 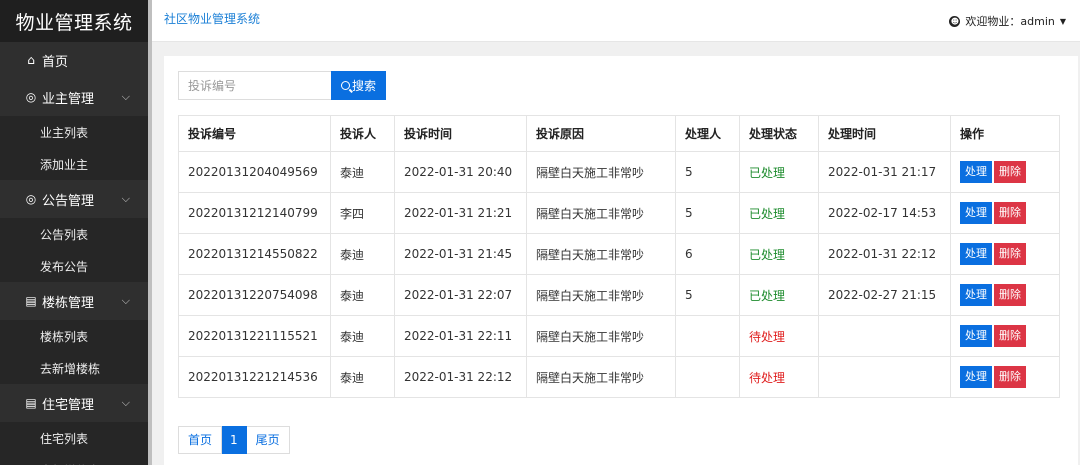 What do you see at coordinates (150, 232) in the screenshot?
I see `sidebar-scrollbar` at bounding box center [150, 232].